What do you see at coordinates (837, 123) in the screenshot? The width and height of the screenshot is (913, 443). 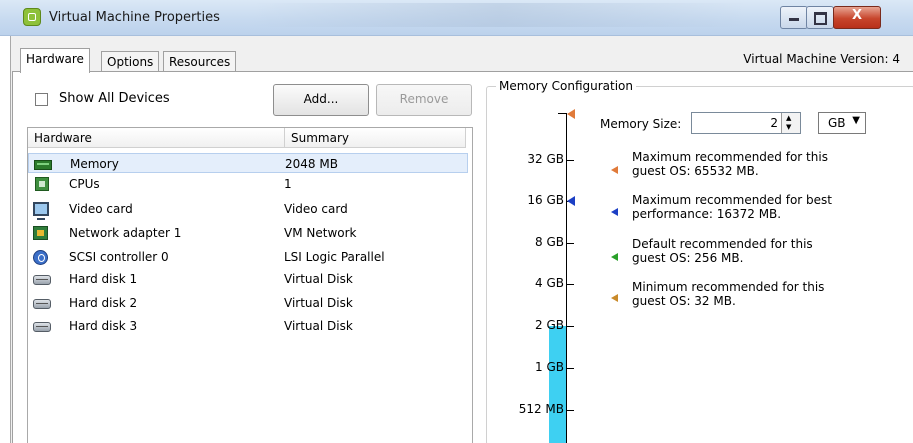 I see `memory-unit-value: GB` at bounding box center [837, 123].